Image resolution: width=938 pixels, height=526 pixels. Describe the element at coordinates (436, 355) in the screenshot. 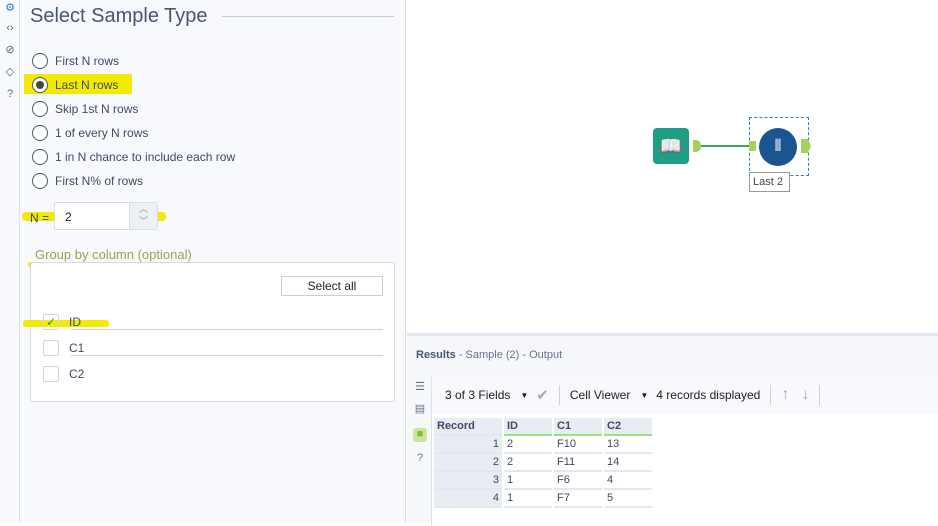

I see `results-title: Results` at that location.